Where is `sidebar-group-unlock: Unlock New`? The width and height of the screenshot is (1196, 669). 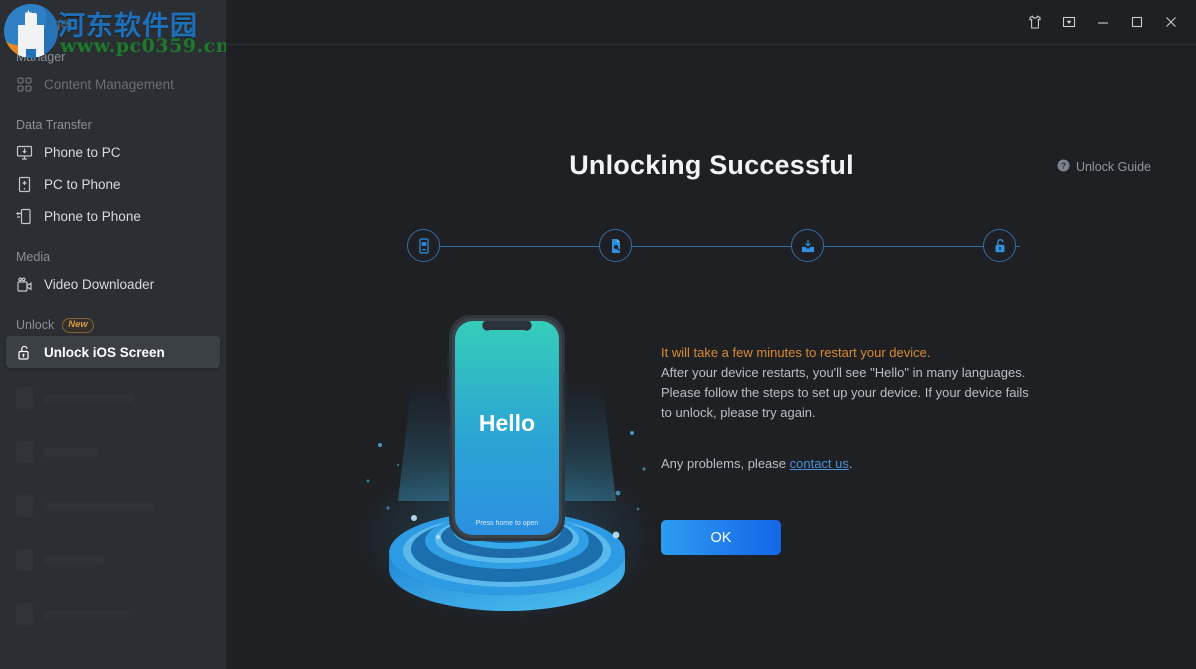
sidebar-group-unlock: Unlock New is located at coordinates (113, 325).